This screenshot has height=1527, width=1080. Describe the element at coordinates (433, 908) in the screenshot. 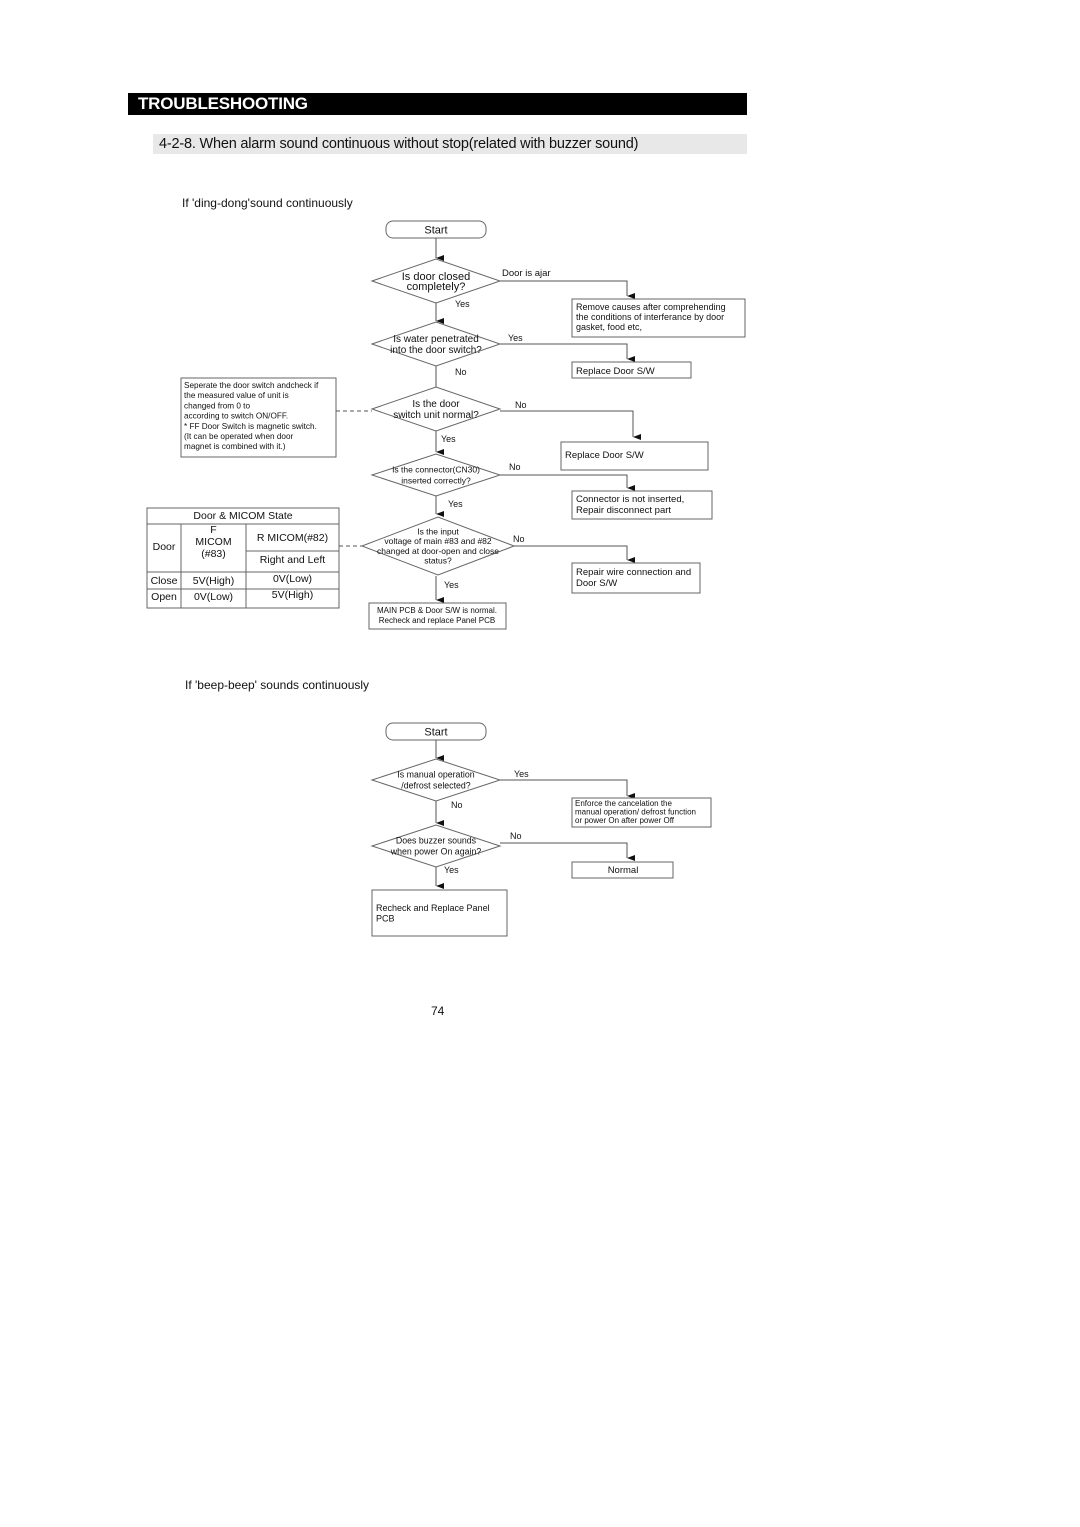

I see `end-text: Recheck and Replace Panel` at that location.